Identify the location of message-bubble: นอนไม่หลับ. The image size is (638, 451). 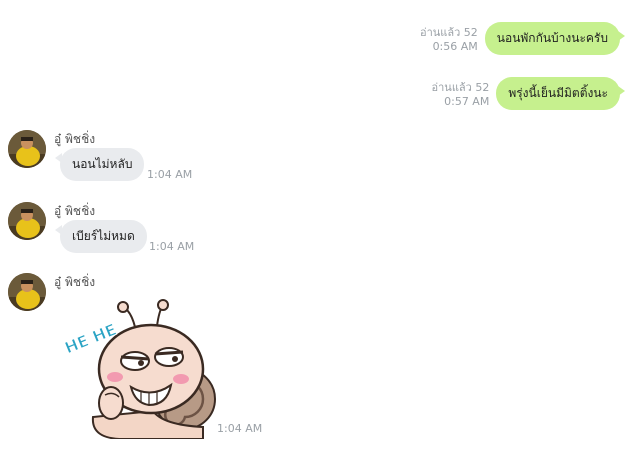
(99, 164).